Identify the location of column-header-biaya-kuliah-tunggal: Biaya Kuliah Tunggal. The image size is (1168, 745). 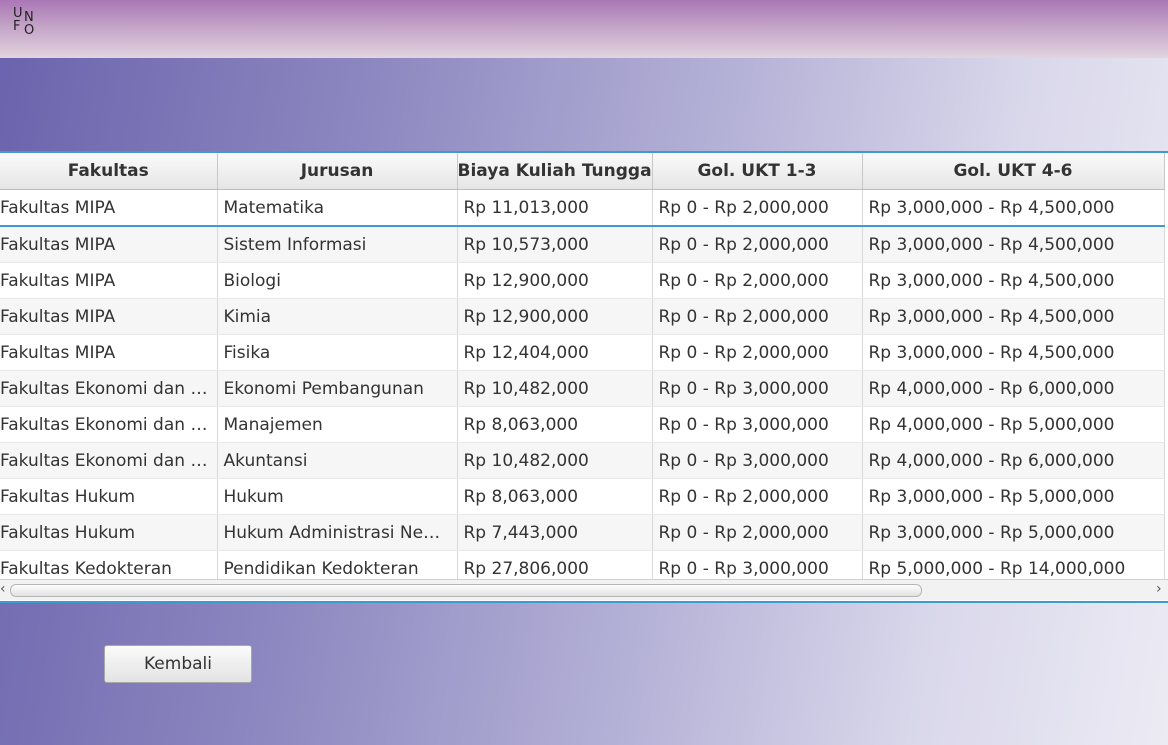
(555, 171).